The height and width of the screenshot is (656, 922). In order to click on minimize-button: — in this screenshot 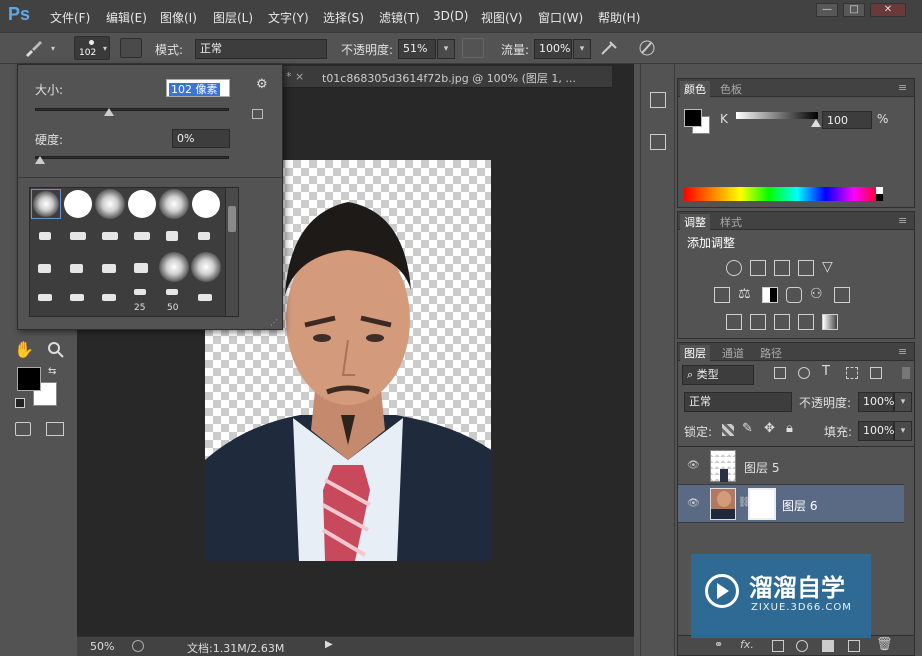, I will do `click(827, 10)`.